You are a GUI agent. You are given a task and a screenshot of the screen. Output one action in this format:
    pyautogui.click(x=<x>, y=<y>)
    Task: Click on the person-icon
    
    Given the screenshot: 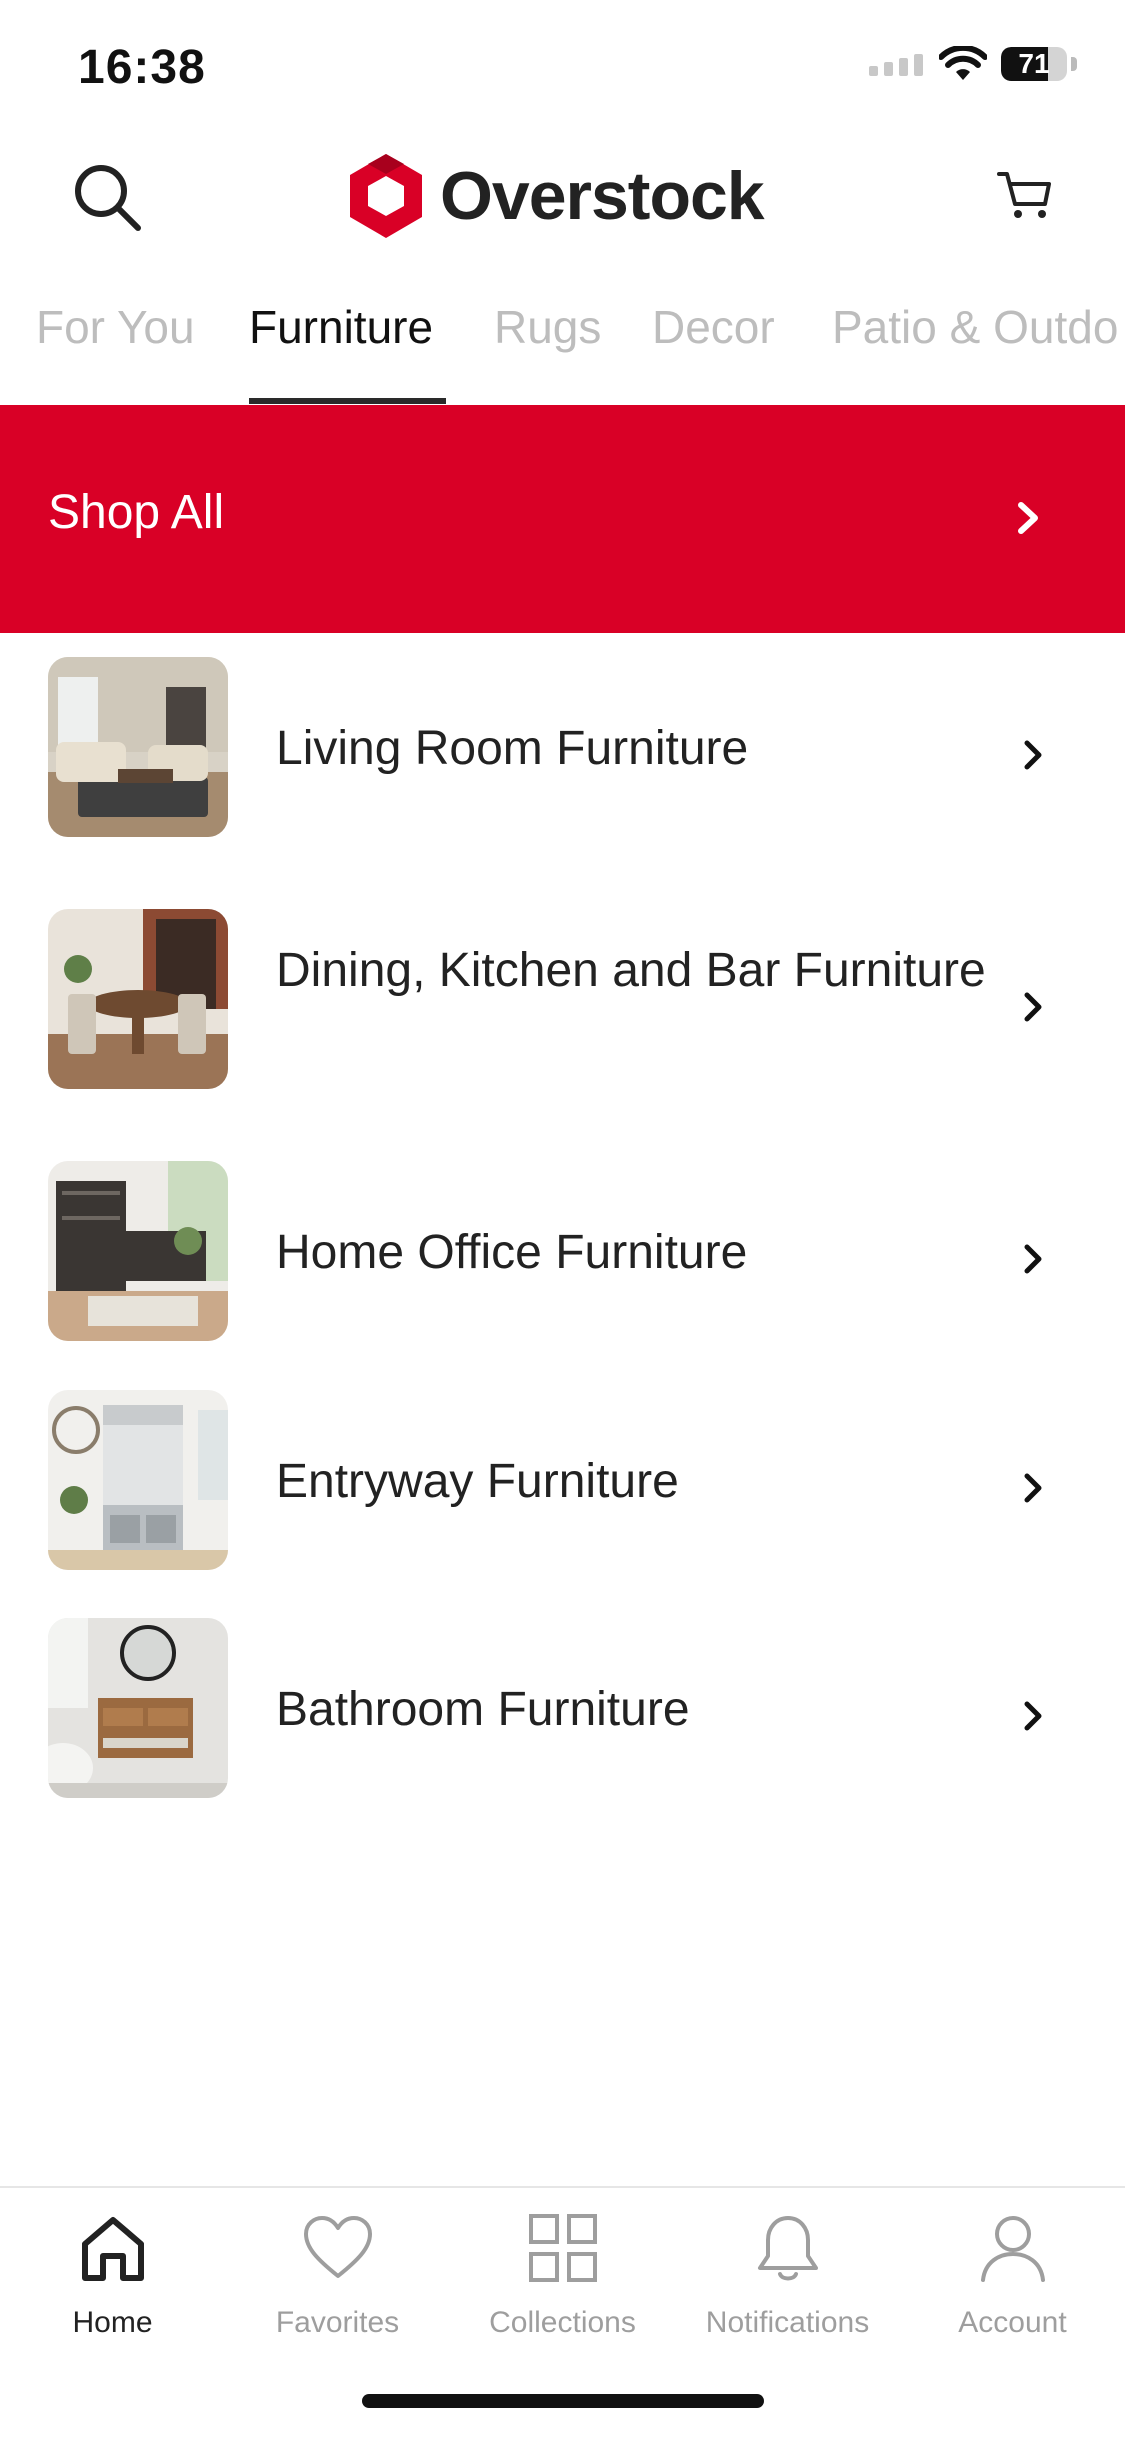 What is the action you would take?
    pyautogui.click(x=1012, y=2249)
    